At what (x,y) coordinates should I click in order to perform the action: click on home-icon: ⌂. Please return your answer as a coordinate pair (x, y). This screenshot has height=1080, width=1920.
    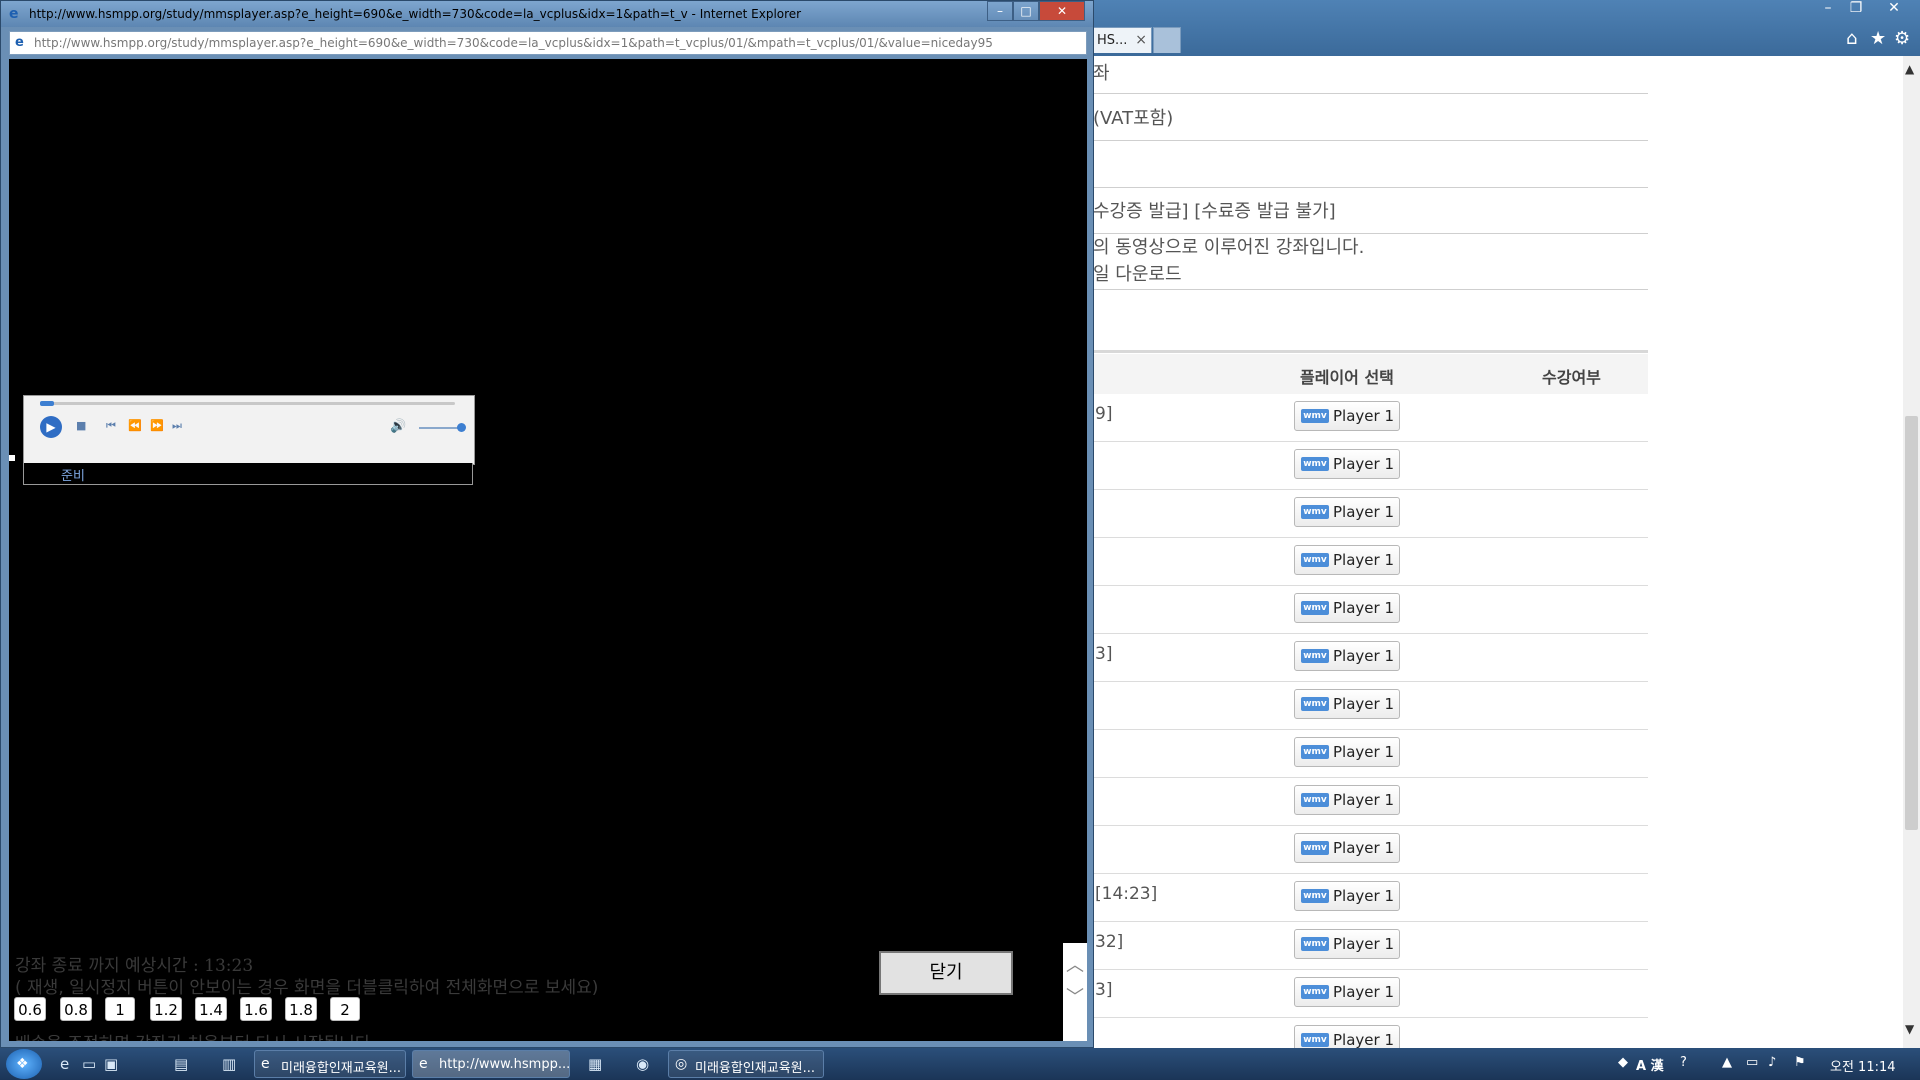
    Looking at the image, I should click on (1851, 38).